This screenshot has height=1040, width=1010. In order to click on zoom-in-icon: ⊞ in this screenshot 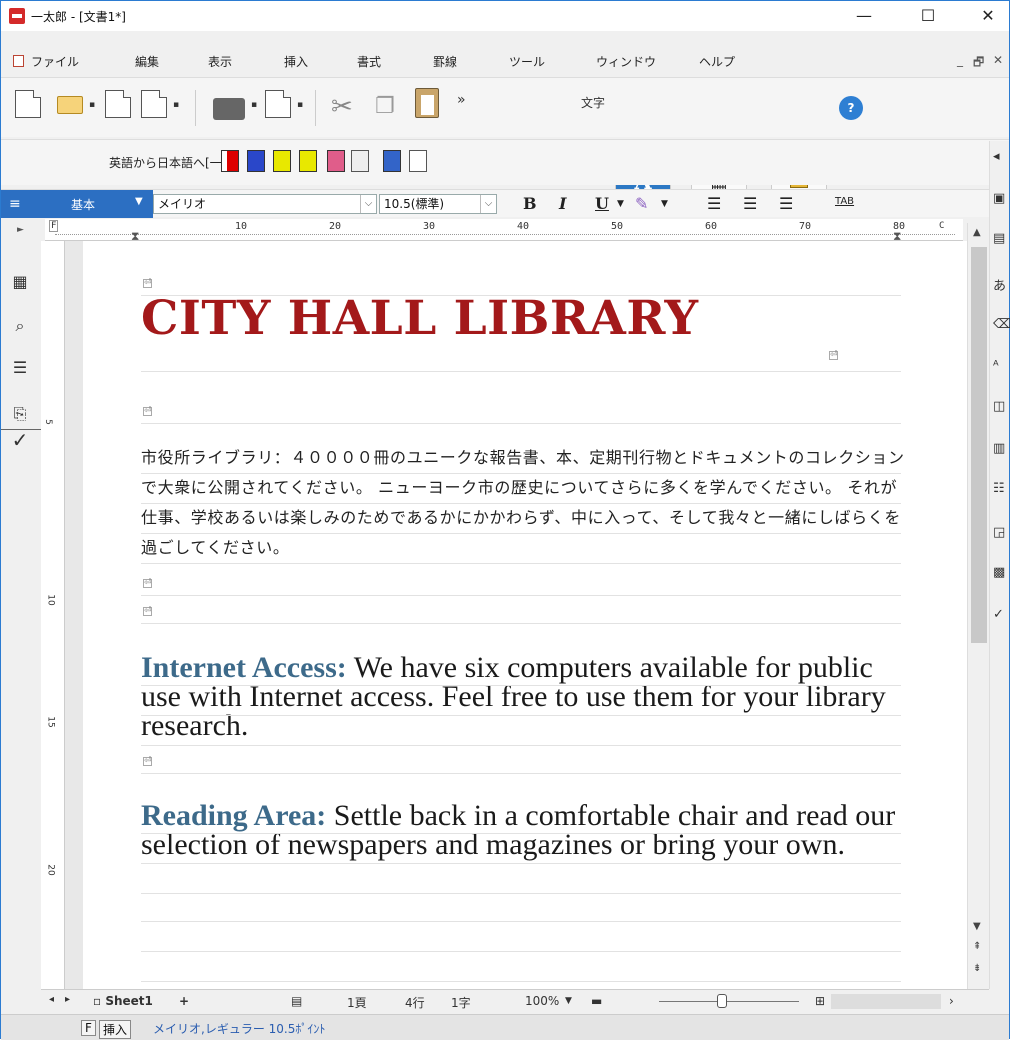, I will do `click(820, 1001)`.